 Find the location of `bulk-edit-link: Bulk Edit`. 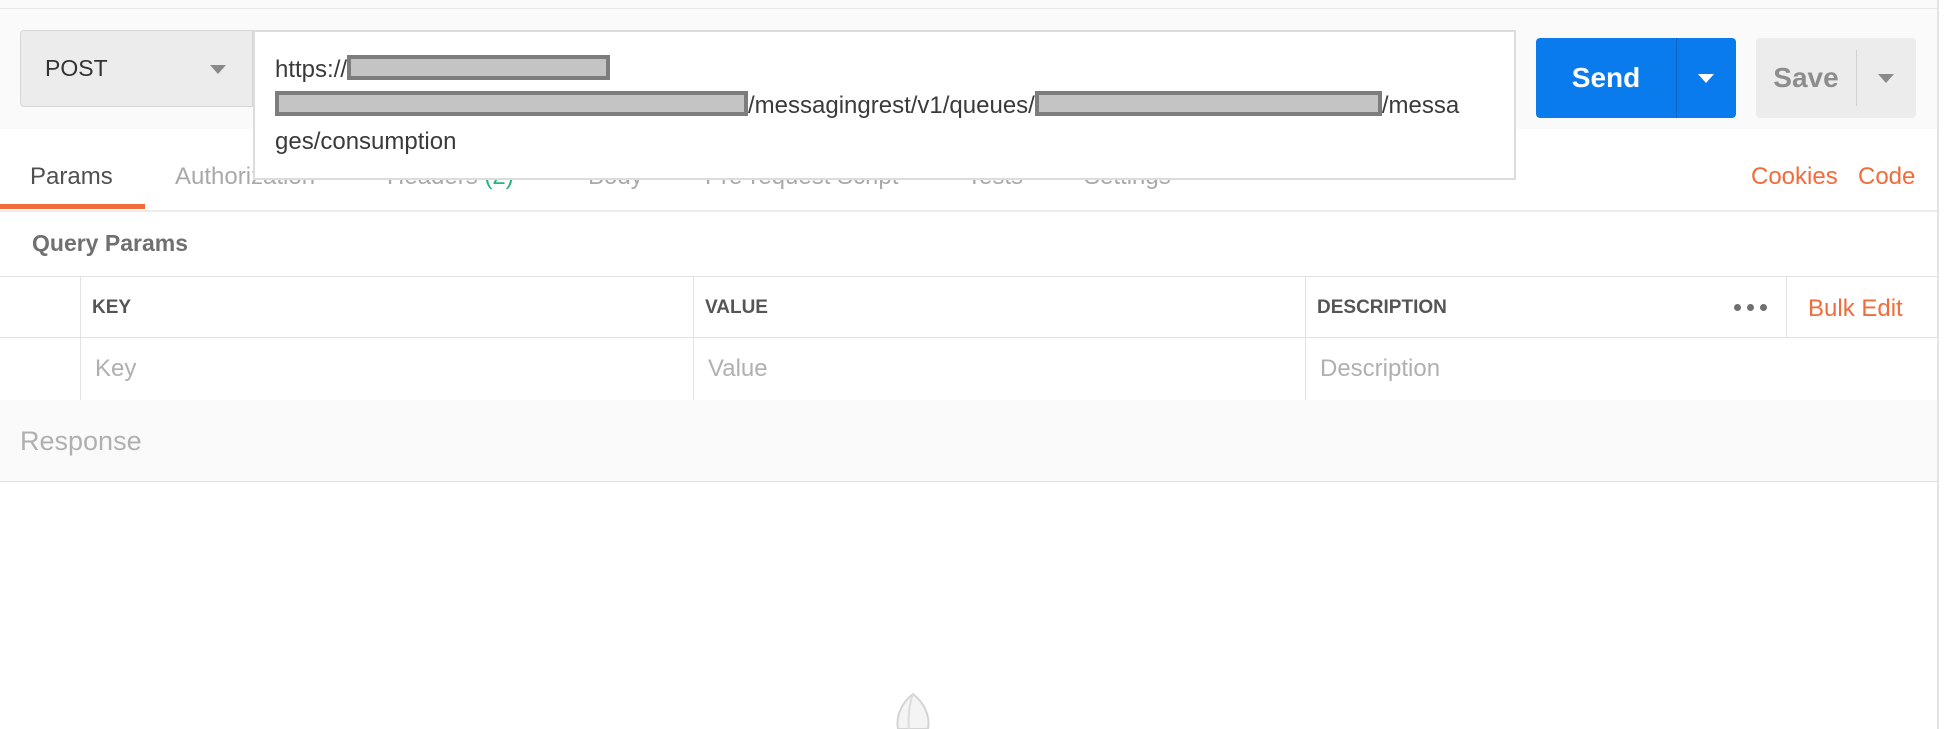

bulk-edit-link: Bulk Edit is located at coordinates (1855, 307).